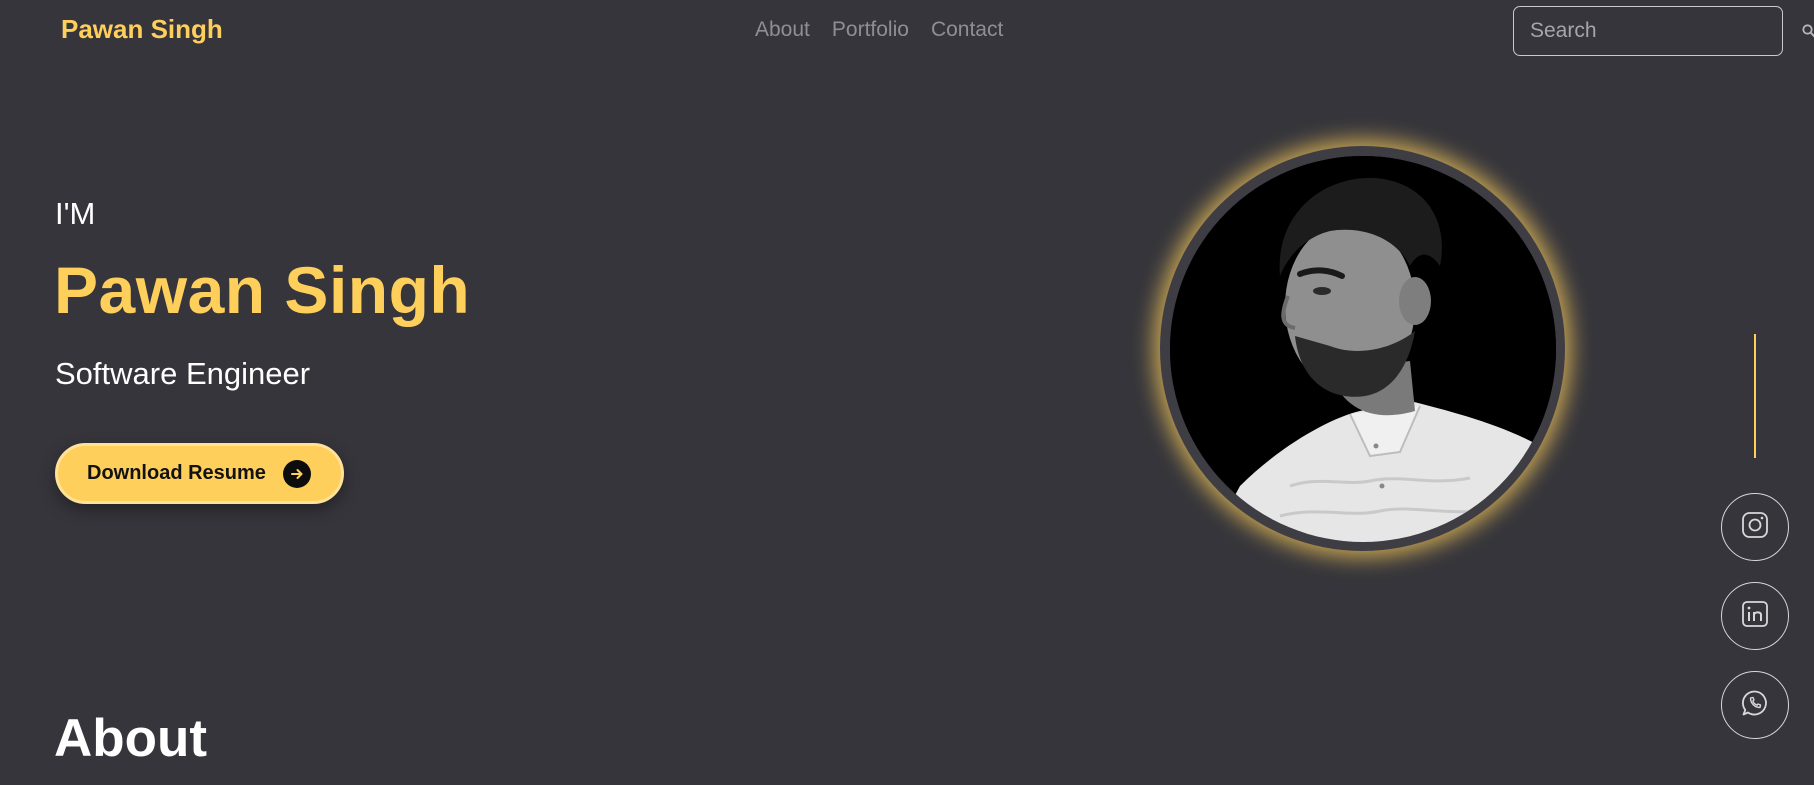 This screenshot has height=785, width=1814. I want to click on linkedin-icon, so click(1755, 616).